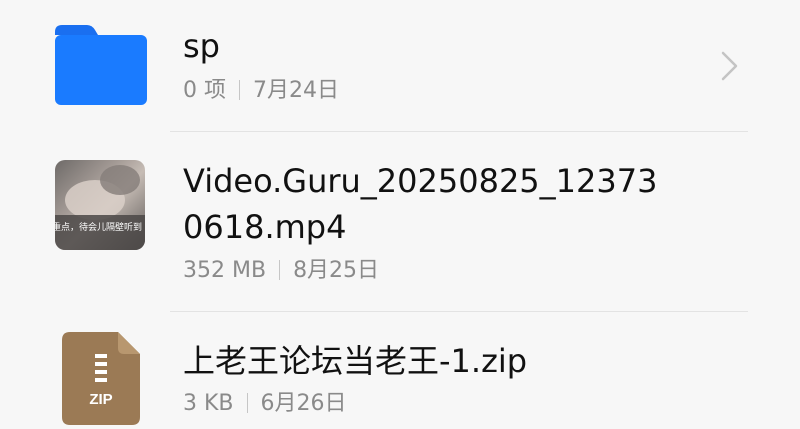  Describe the element at coordinates (100, 399) in the screenshot. I see `zip-icon-label: ZIP` at that location.